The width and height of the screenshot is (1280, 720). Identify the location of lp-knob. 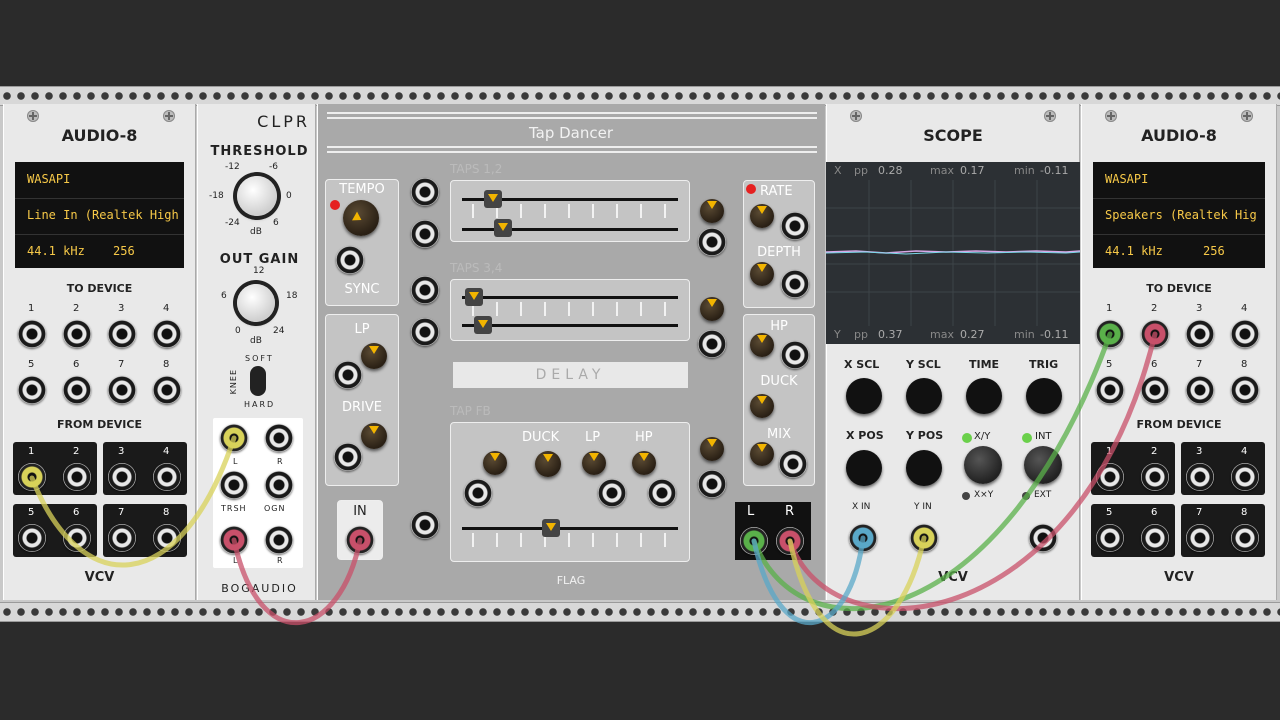
(374, 356).